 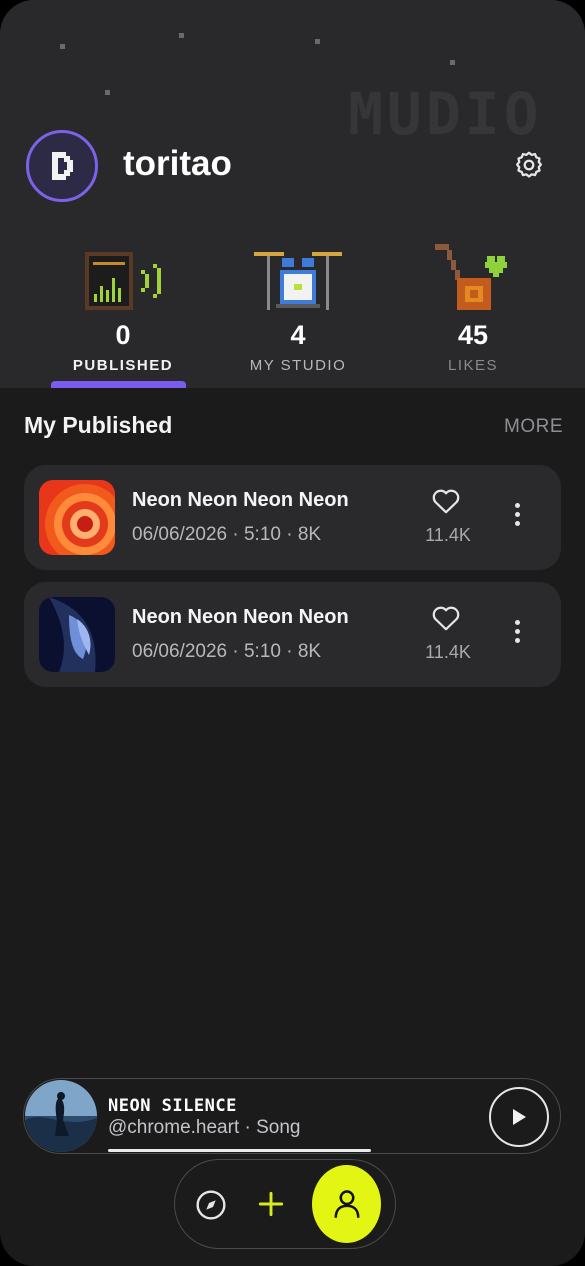 I want to click on profile-nav-button, so click(x=346, y=1204).